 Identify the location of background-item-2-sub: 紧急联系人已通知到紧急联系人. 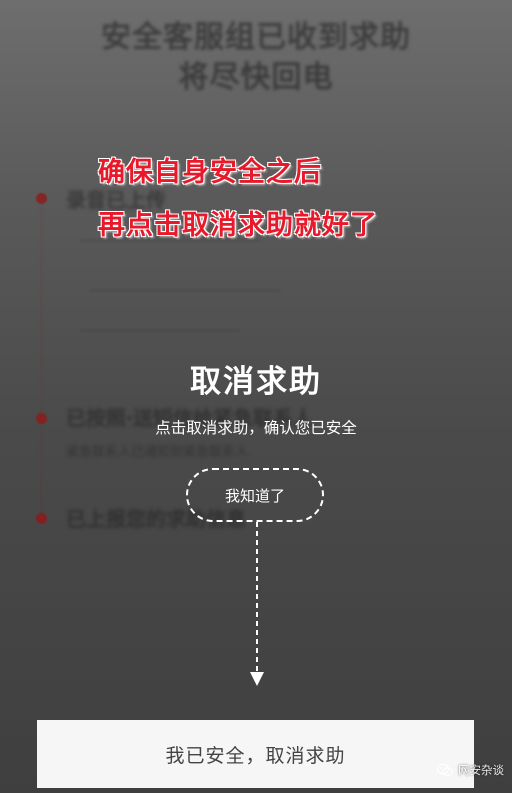
(157, 452).